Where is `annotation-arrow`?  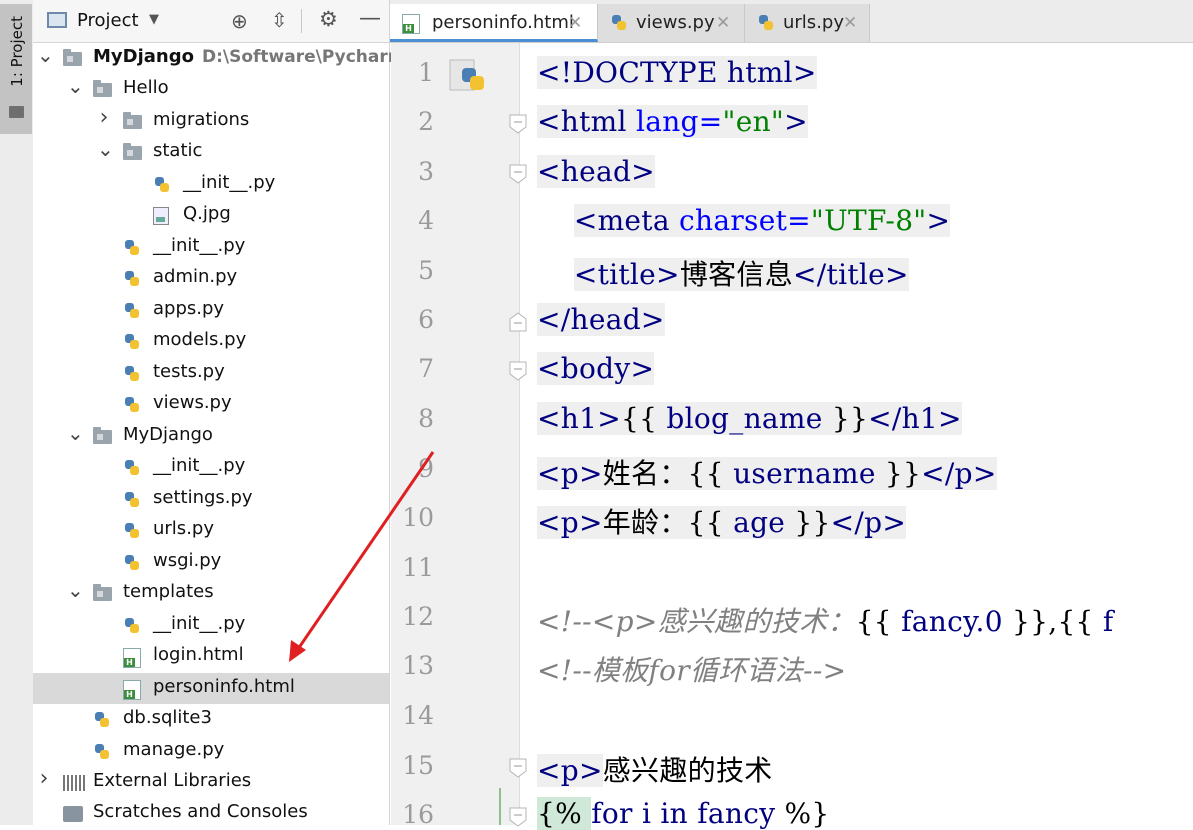 annotation-arrow is located at coordinates (362, 556).